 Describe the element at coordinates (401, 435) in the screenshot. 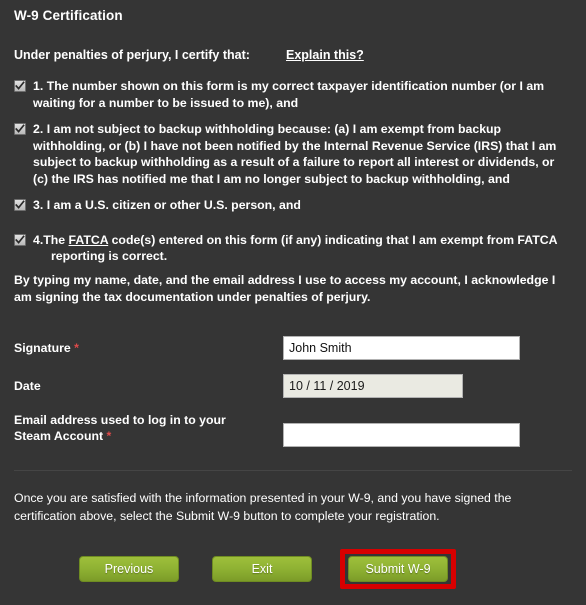

I see `email-input` at that location.